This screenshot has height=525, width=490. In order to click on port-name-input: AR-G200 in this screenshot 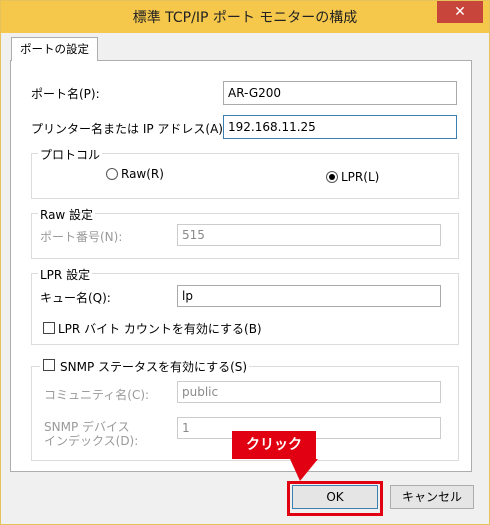, I will do `click(340, 93)`.